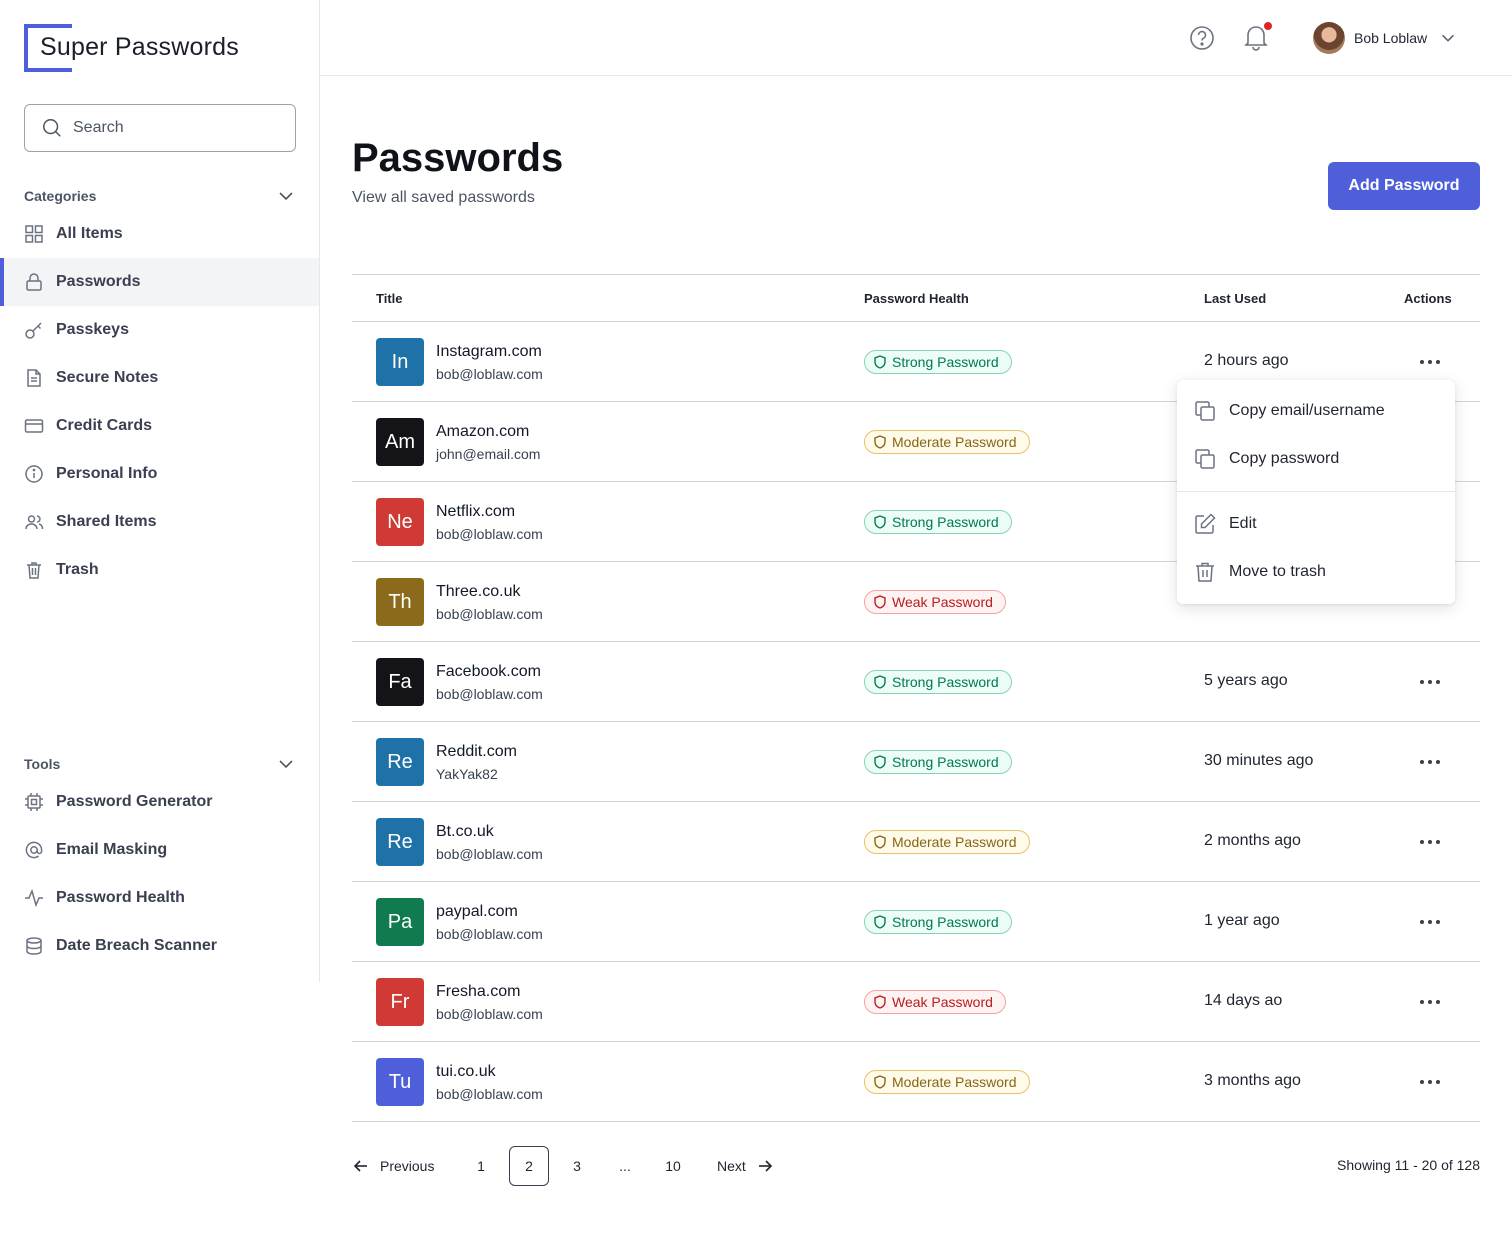  I want to click on page-3-button: 3, so click(577, 1166).